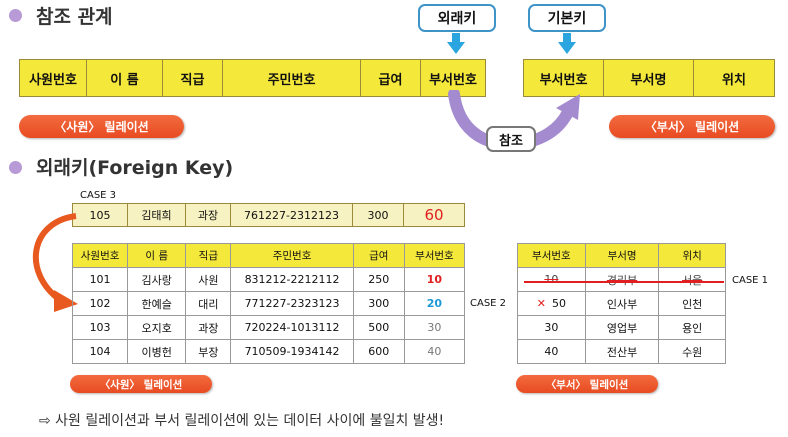 The image size is (788, 437). What do you see at coordinates (434, 279) in the screenshot?
I see `cell-deptno-red: 10` at bounding box center [434, 279].